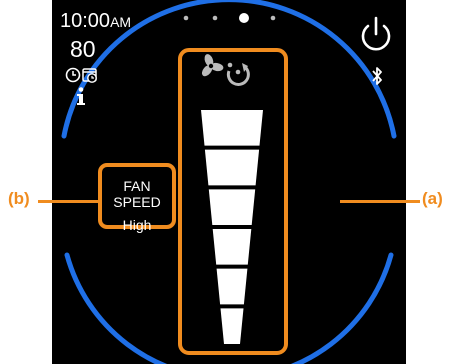 Image resolution: width=458 pixels, height=364 pixels. I want to click on clock-time: 10:00AM, so click(95, 21).